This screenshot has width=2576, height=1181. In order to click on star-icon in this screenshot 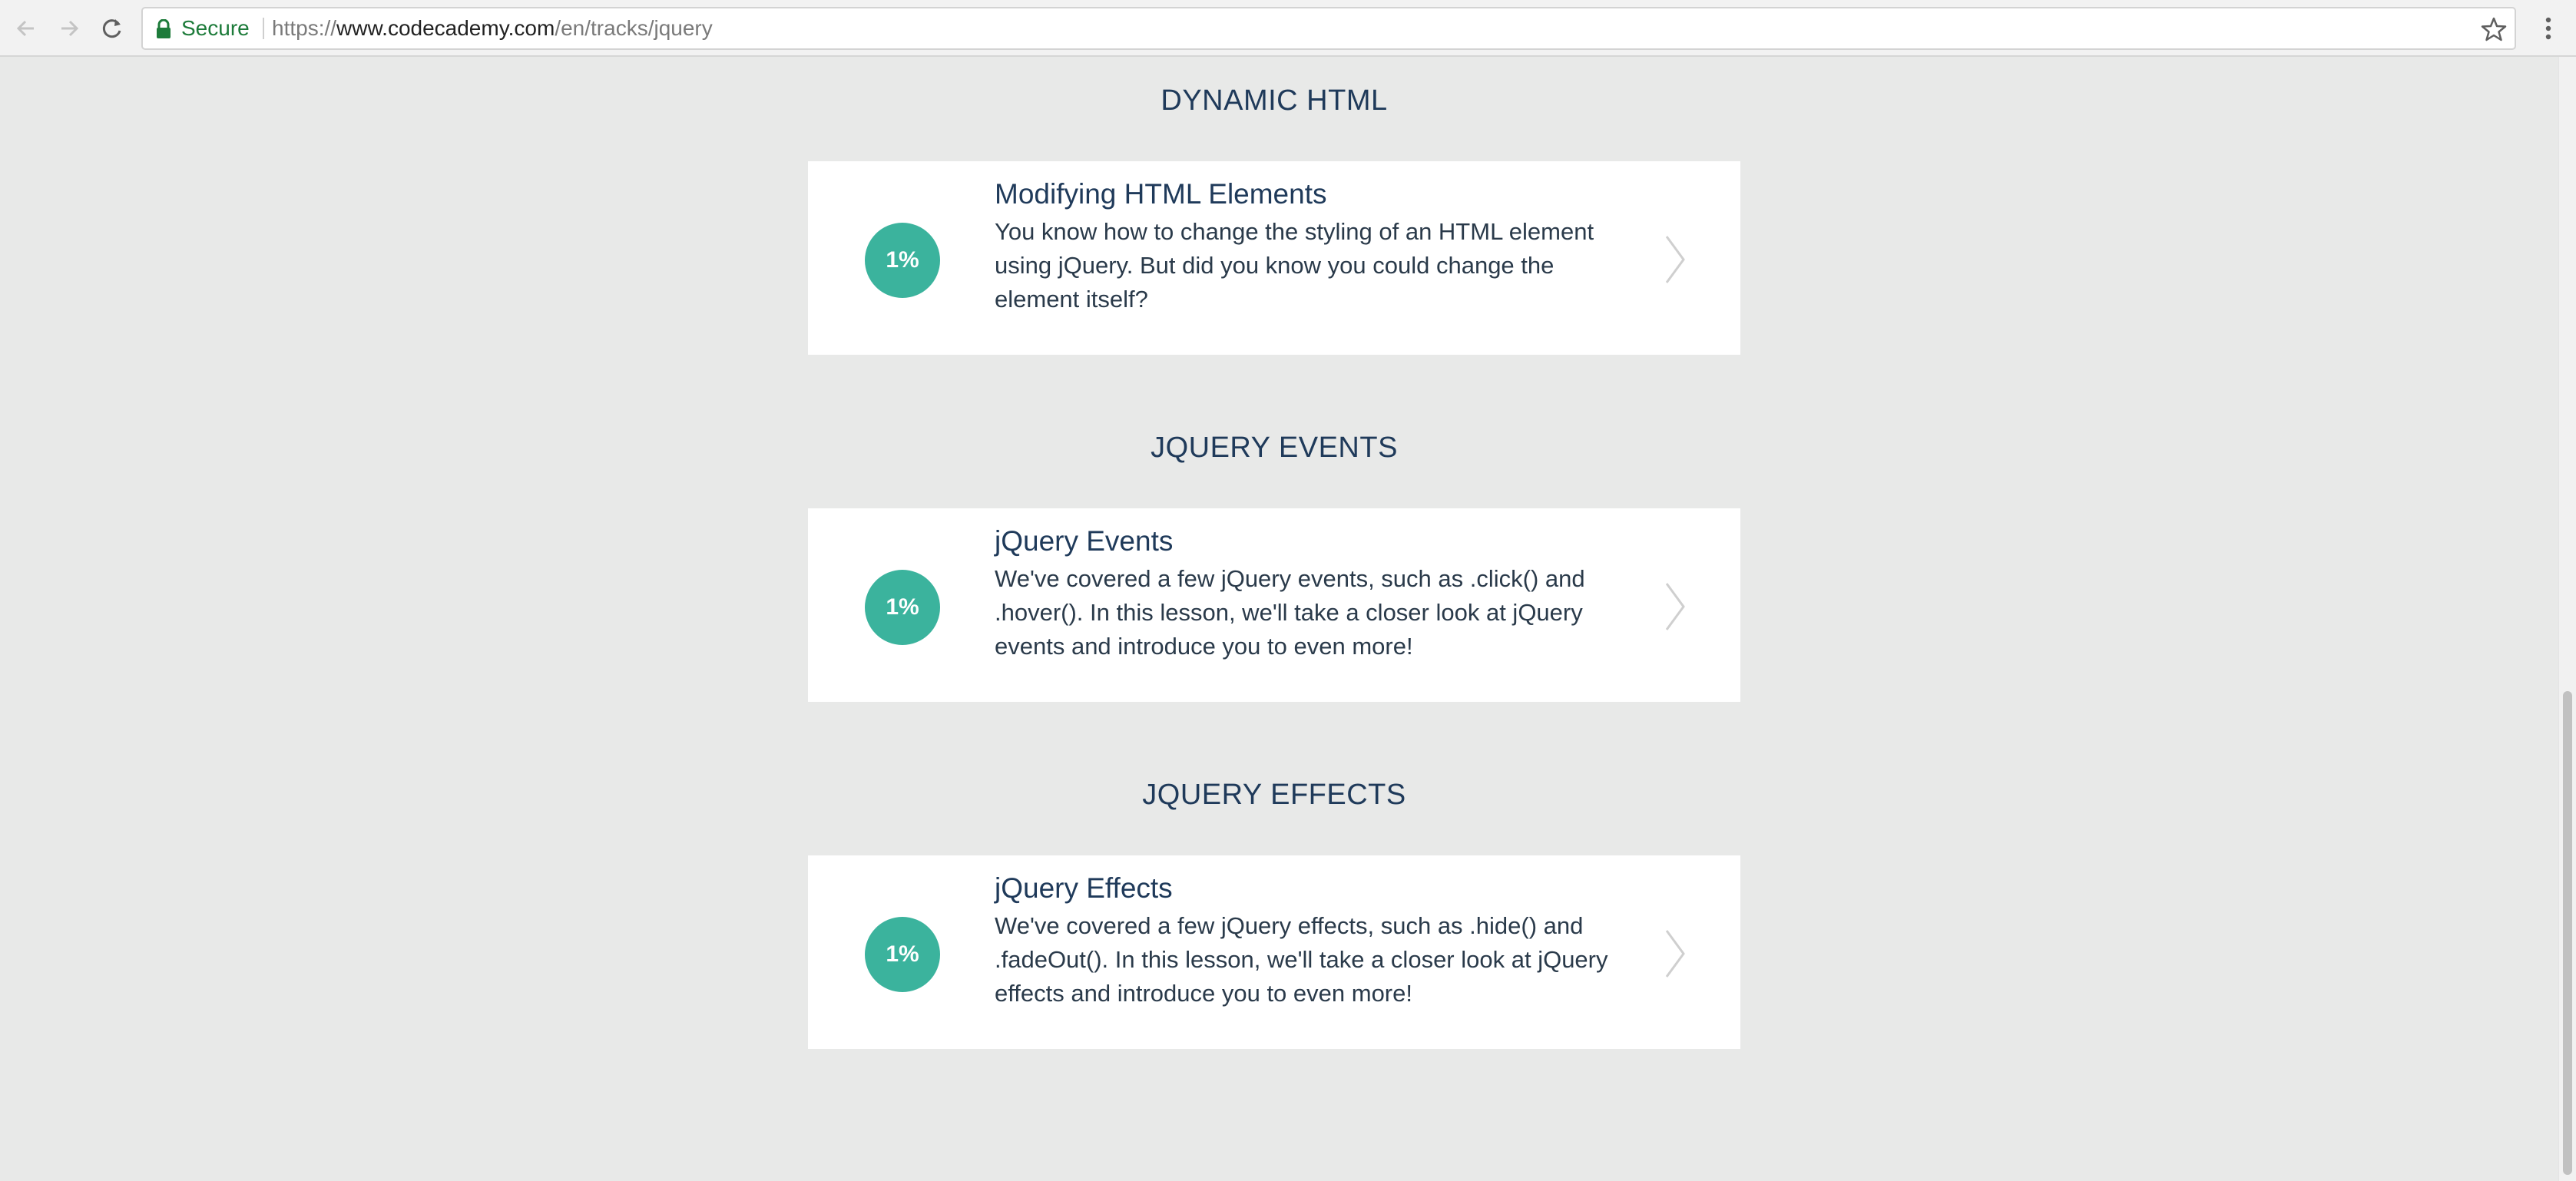, I will do `click(2494, 29)`.